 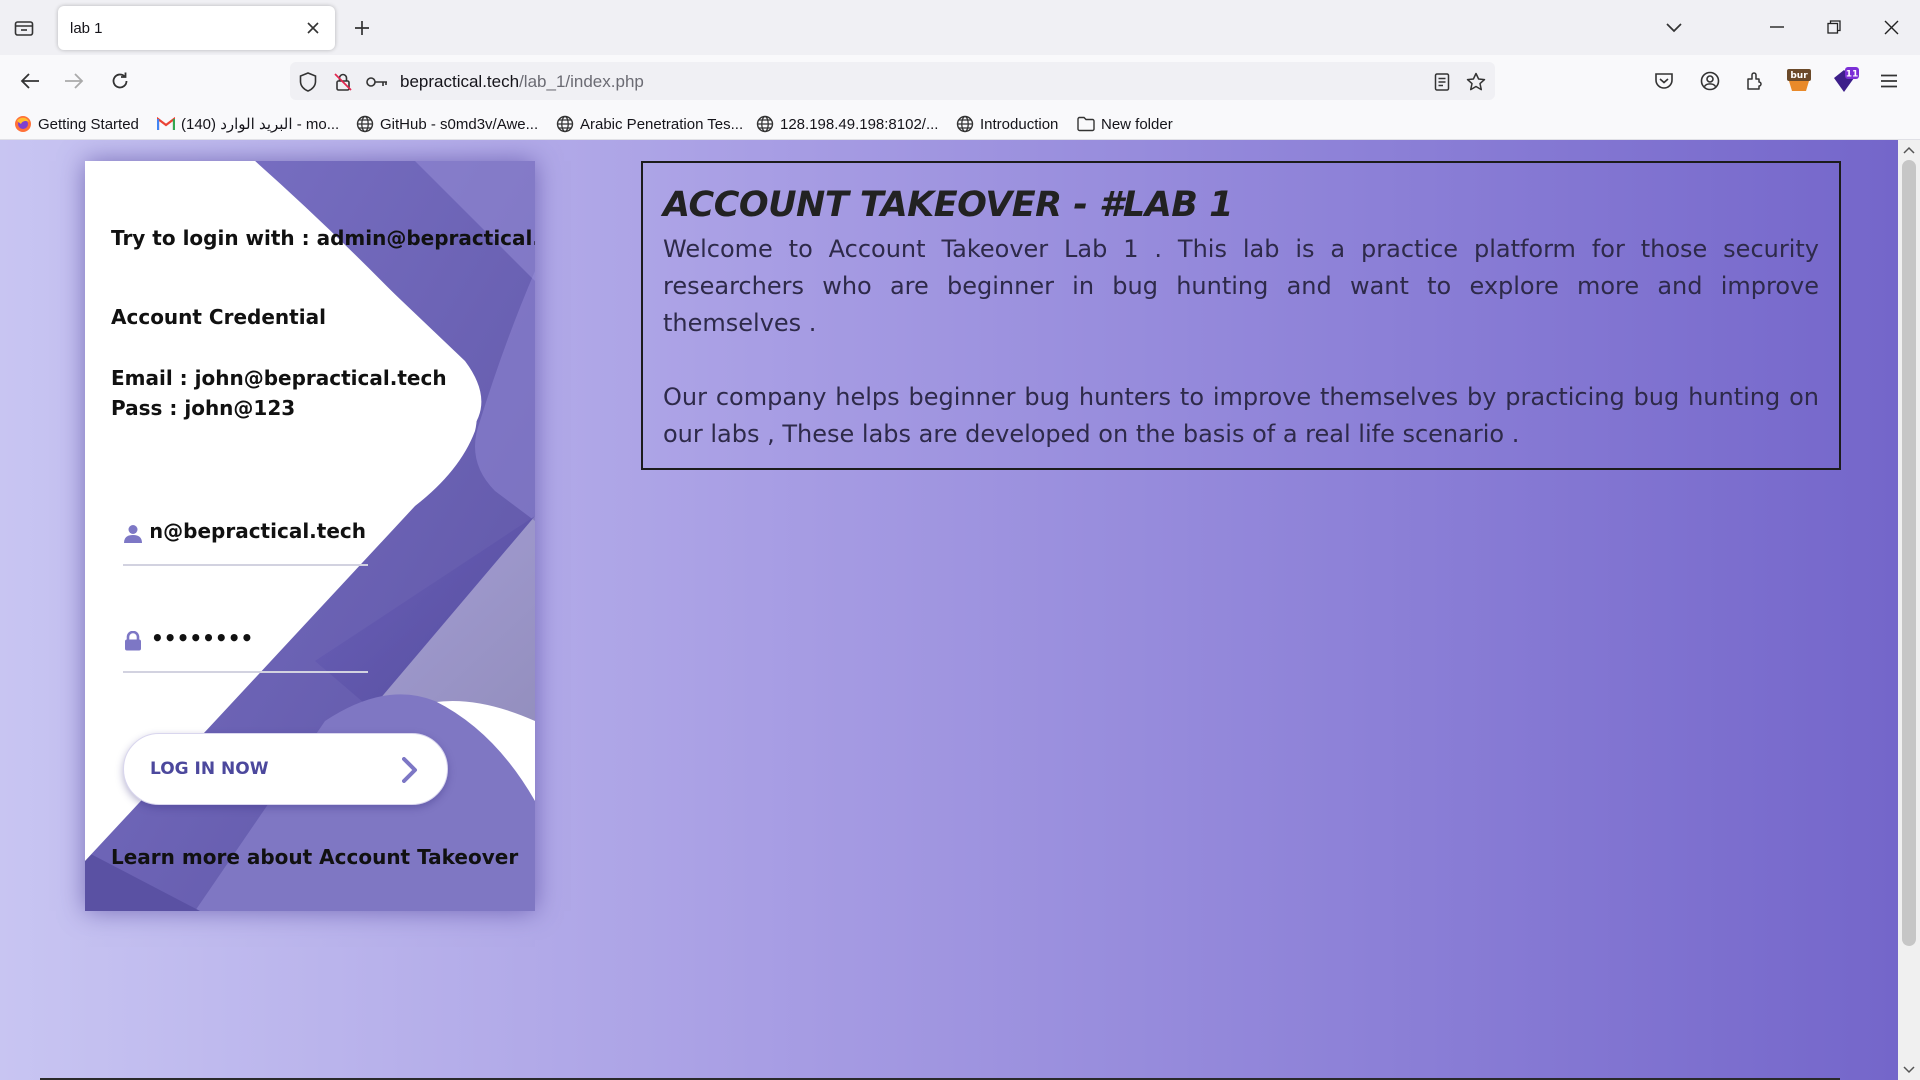 I want to click on password-value: ••••••••, so click(x=202, y=638).